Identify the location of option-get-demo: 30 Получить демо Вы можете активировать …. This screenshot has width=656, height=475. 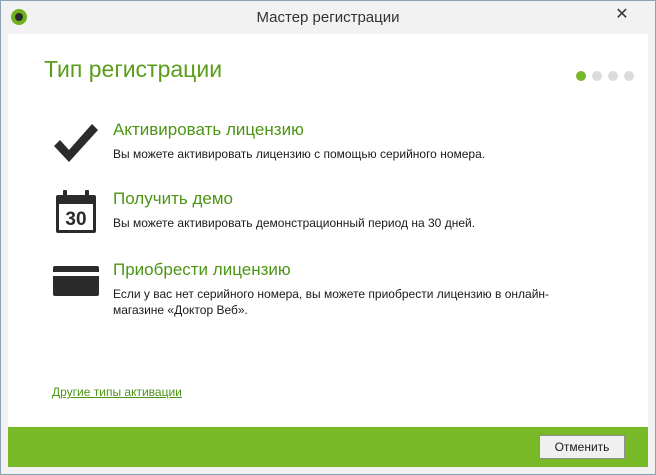
(342, 219).